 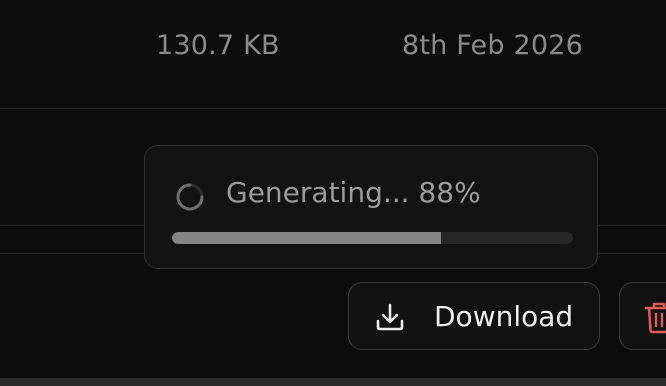 I want to click on download-label: Download, so click(x=504, y=316).